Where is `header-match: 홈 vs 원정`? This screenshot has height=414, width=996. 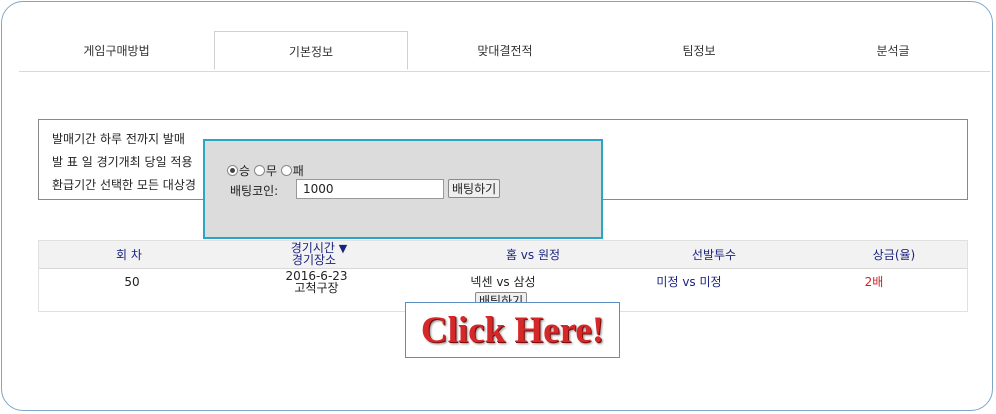 header-match: 홈 vs 원정 is located at coordinates (533, 255).